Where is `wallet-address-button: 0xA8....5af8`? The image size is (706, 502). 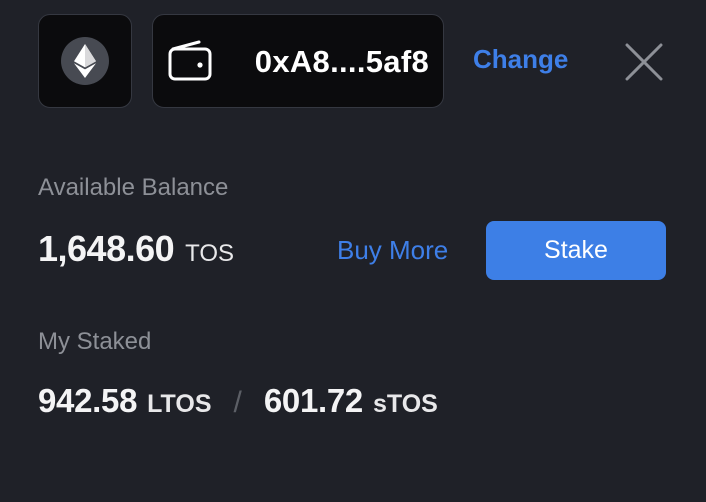 wallet-address-button: 0xA8....5af8 is located at coordinates (298, 61).